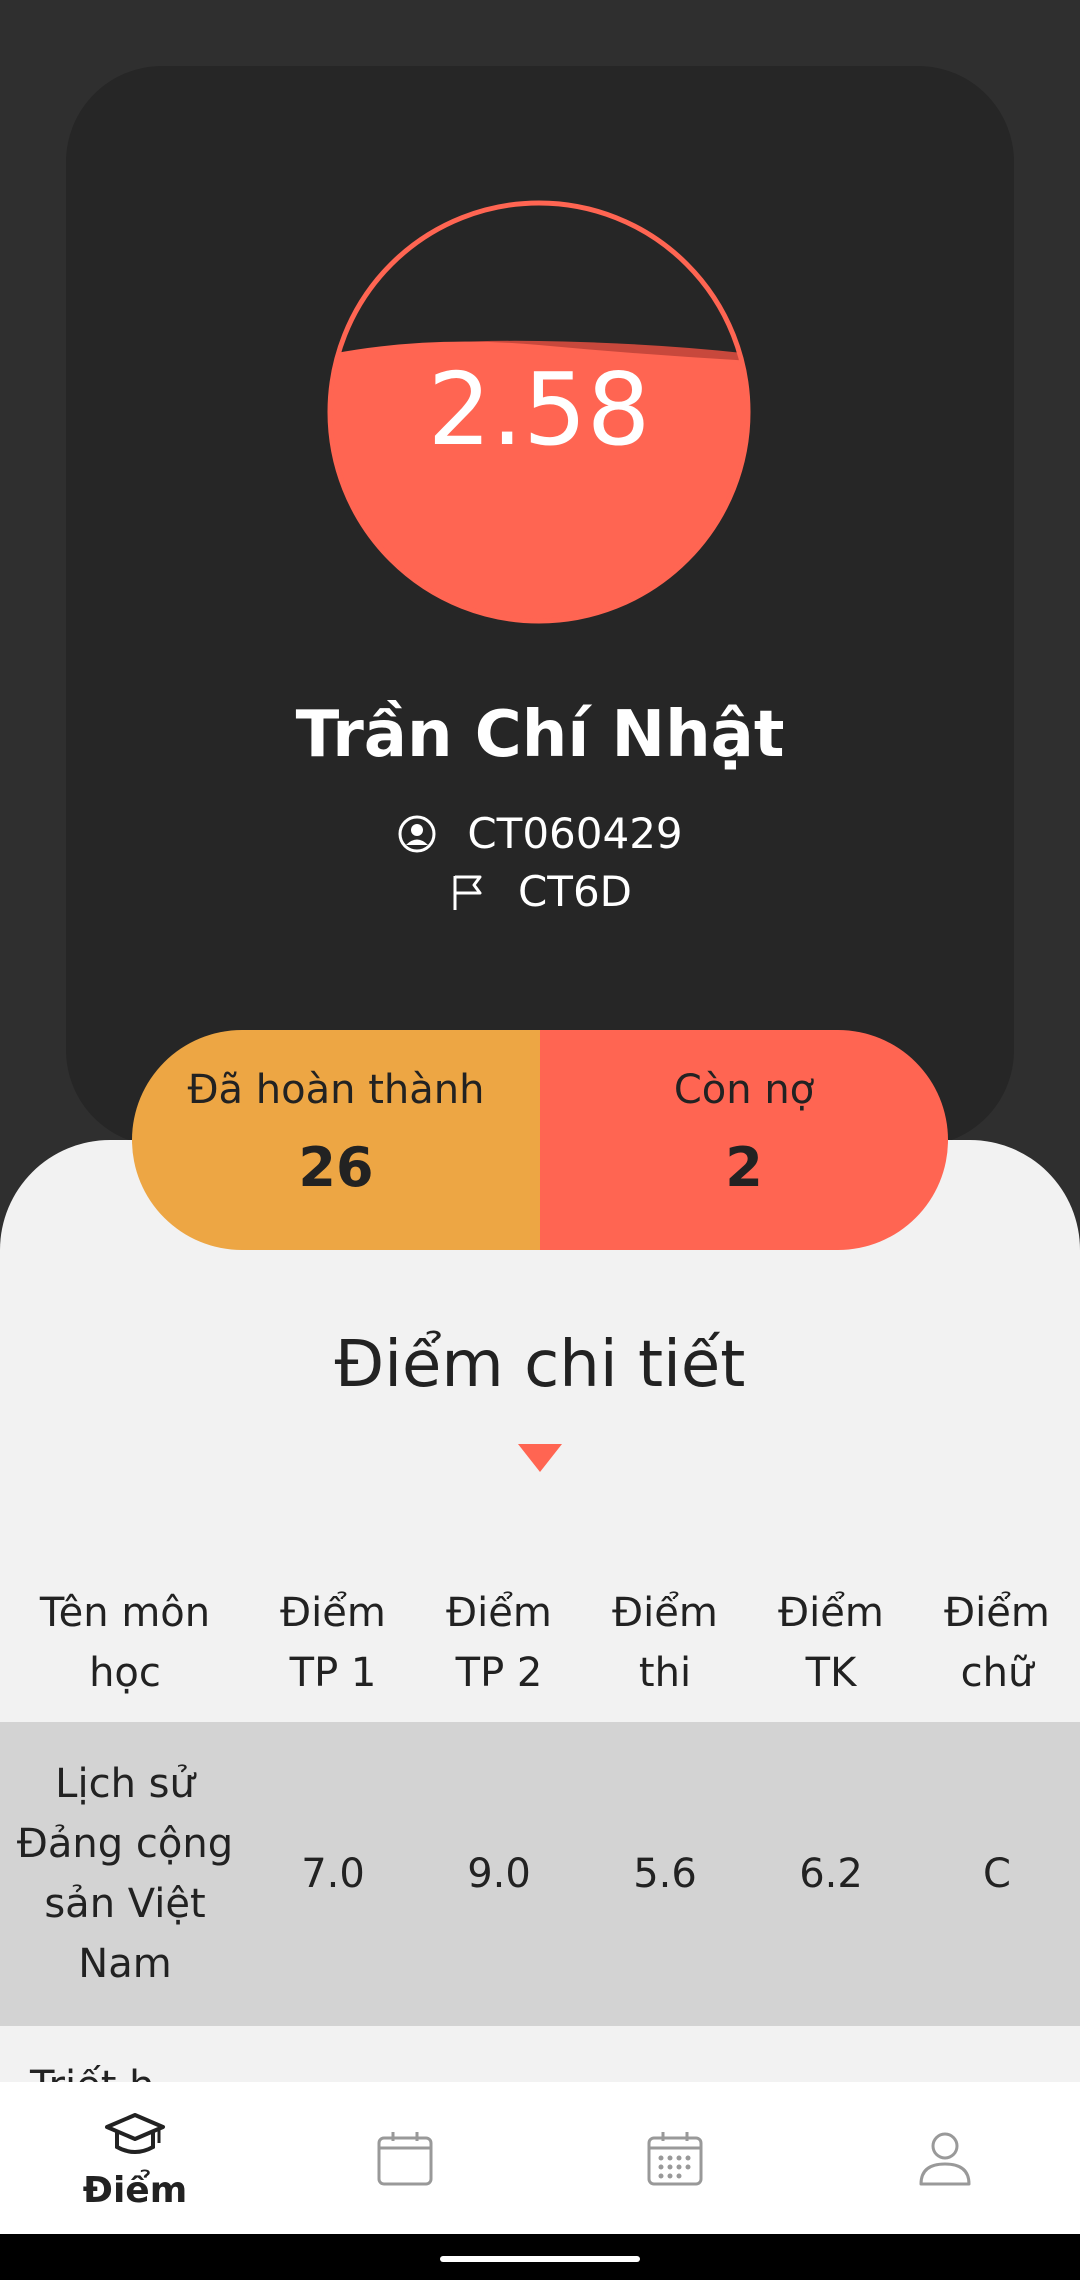 Image resolution: width=1080 pixels, height=2280 pixels. What do you see at coordinates (135, 2133) in the screenshot?
I see `graduation-cap-icon` at bounding box center [135, 2133].